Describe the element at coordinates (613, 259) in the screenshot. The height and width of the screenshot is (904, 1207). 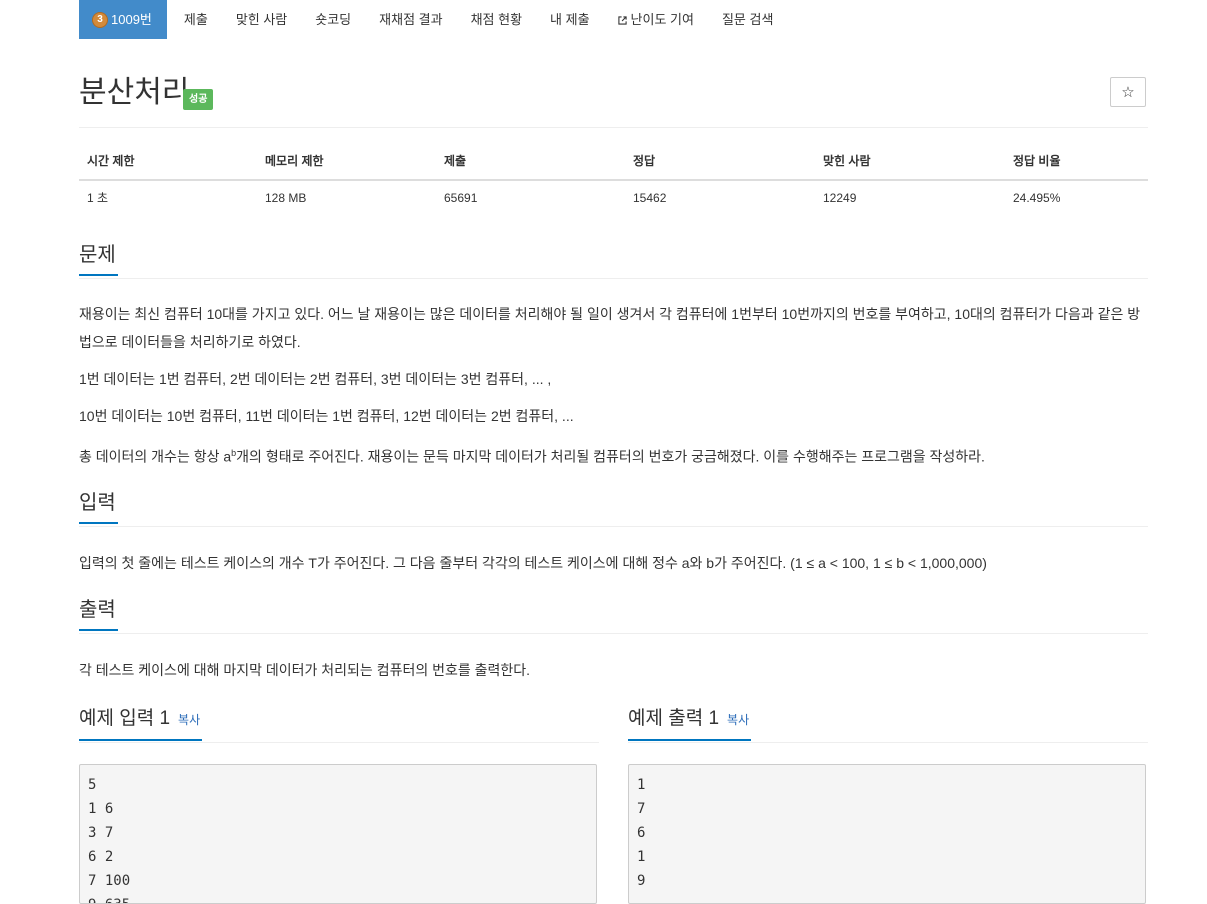
I see `description-headline: 문제` at that location.